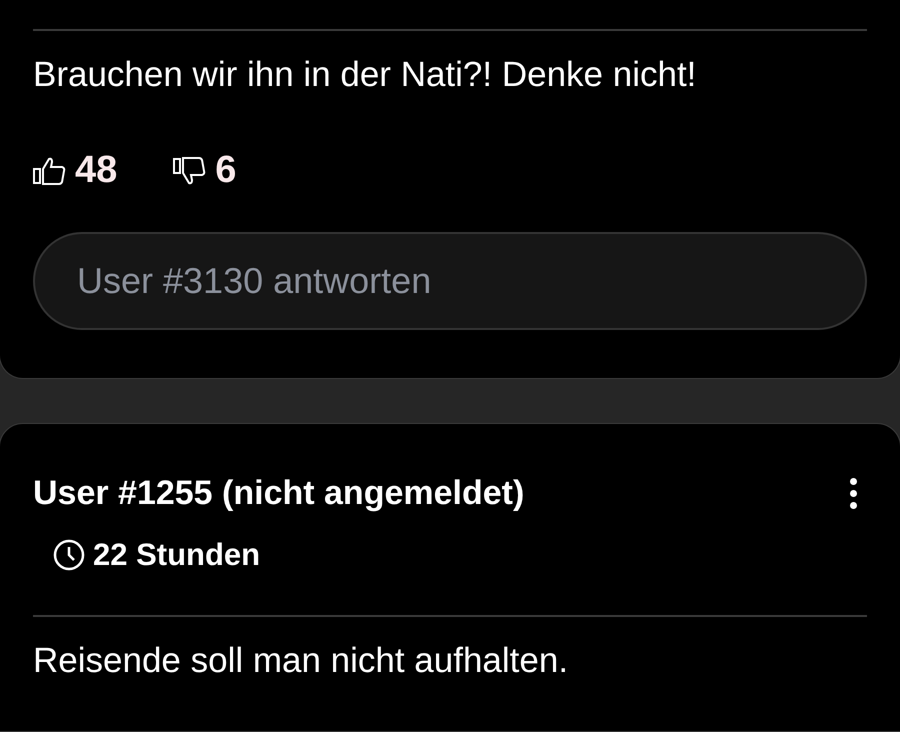 The image size is (900, 732). I want to click on dislike-count: 6, so click(225, 170).